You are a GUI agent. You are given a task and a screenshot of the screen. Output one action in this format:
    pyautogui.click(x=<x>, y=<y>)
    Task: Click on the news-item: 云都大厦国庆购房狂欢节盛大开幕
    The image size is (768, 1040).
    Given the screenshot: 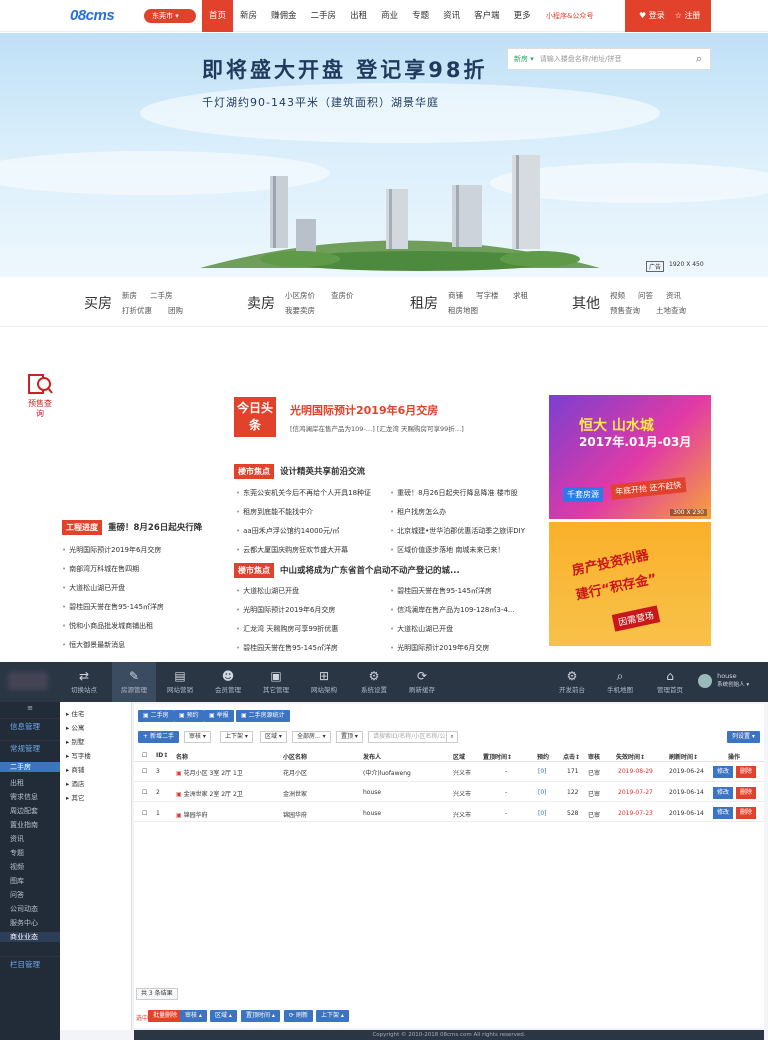 What is the action you would take?
    pyautogui.click(x=292, y=550)
    